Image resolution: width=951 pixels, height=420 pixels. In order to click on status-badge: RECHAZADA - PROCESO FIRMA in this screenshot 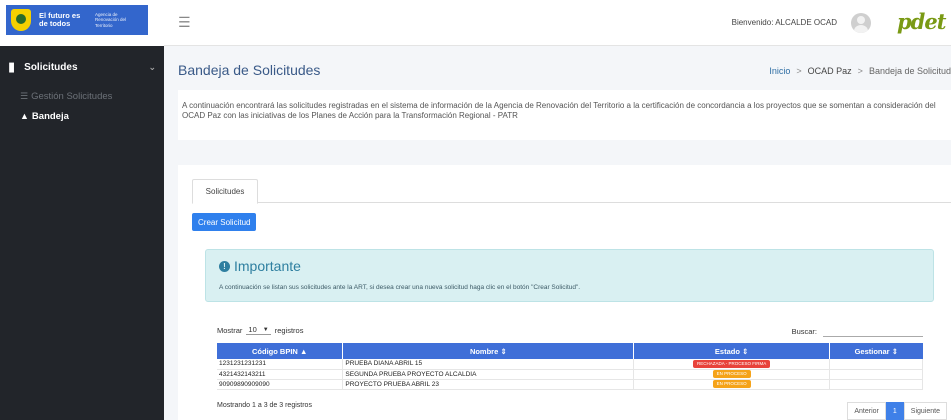, I will do `click(731, 363)`.